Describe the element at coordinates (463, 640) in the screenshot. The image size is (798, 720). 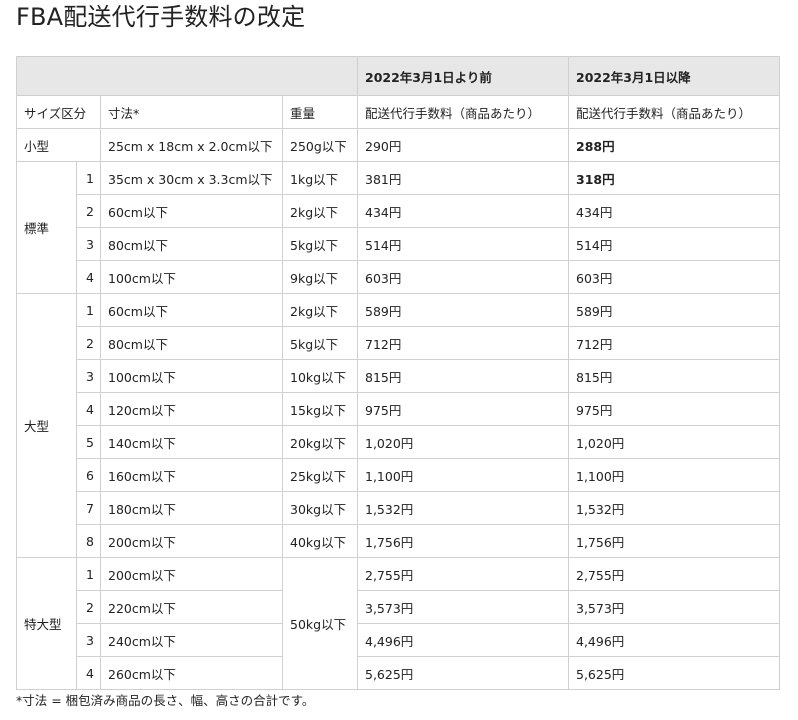
I see `cell-fee-before: 4,496円` at that location.